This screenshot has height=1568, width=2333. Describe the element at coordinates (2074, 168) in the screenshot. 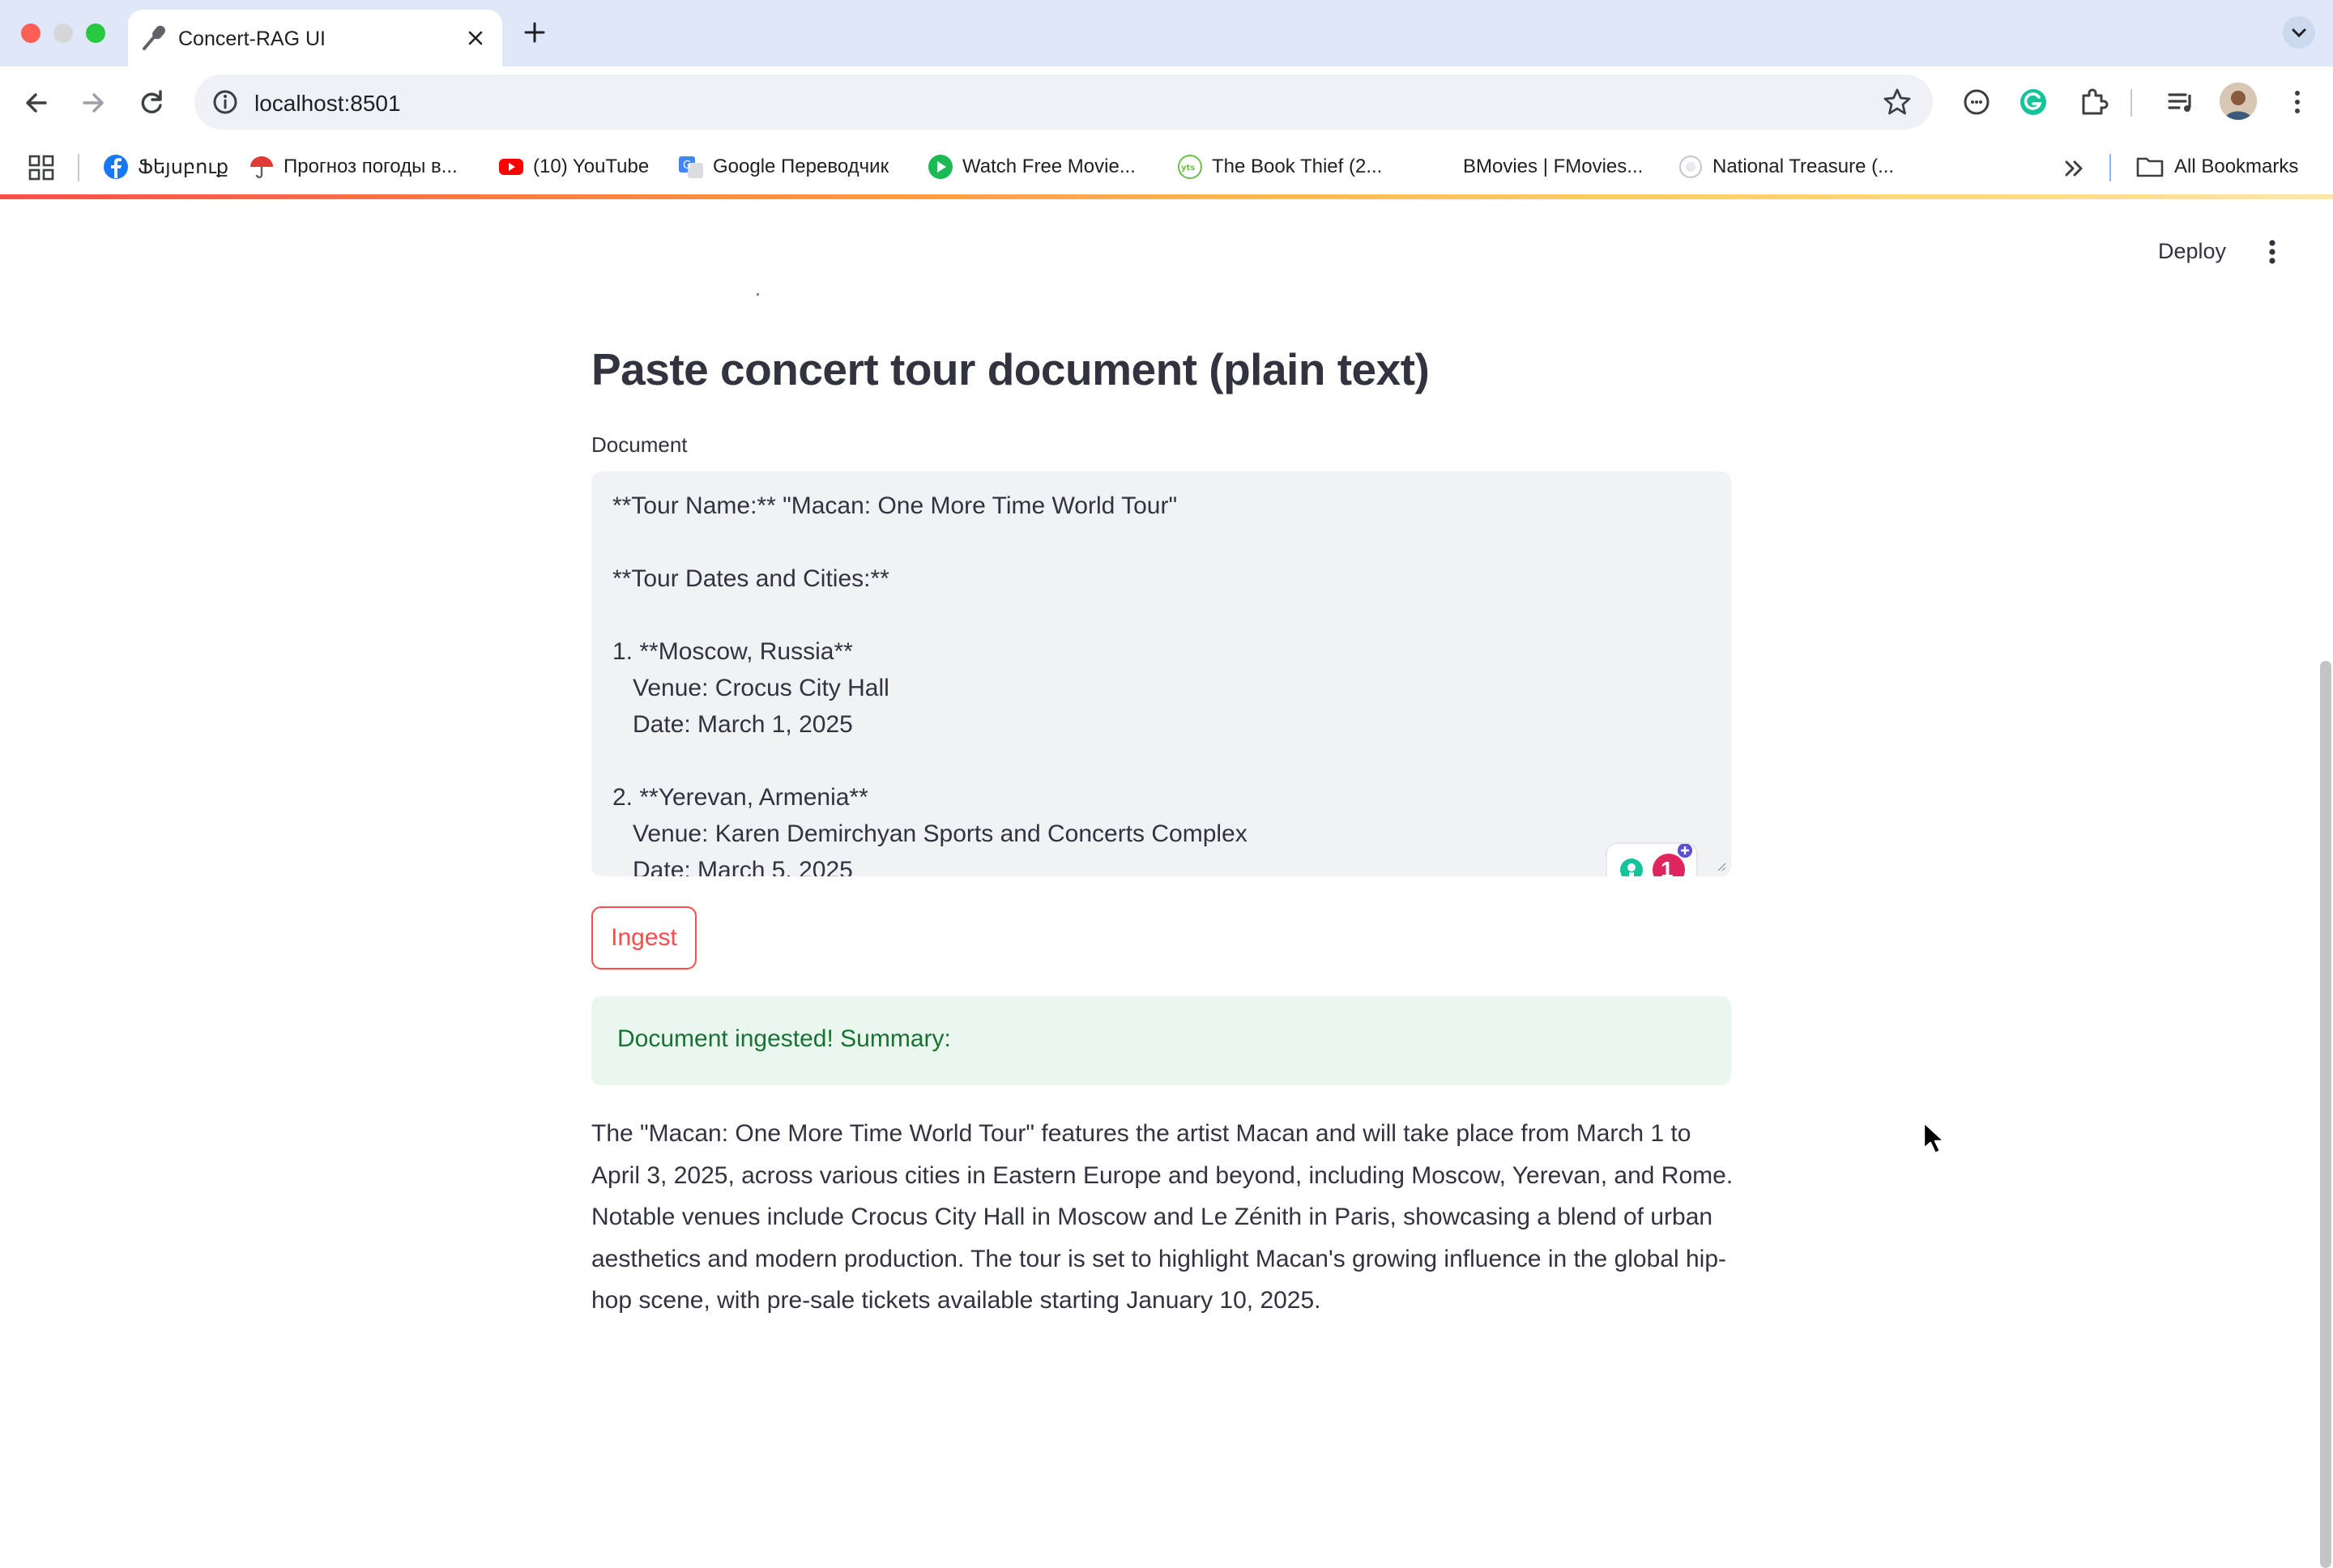

I see `chevron-double-right-icon` at that location.